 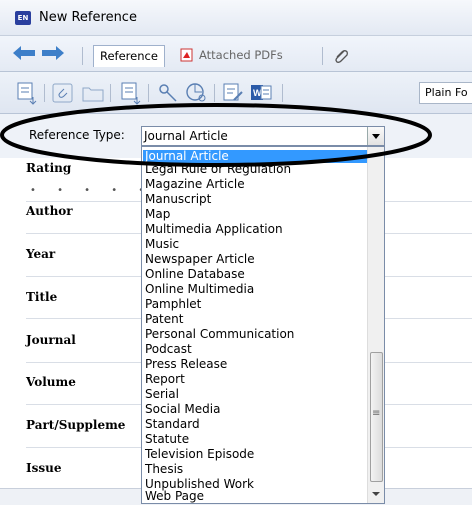 What do you see at coordinates (255, 184) in the screenshot?
I see `dropdown-option: Magazine Article` at bounding box center [255, 184].